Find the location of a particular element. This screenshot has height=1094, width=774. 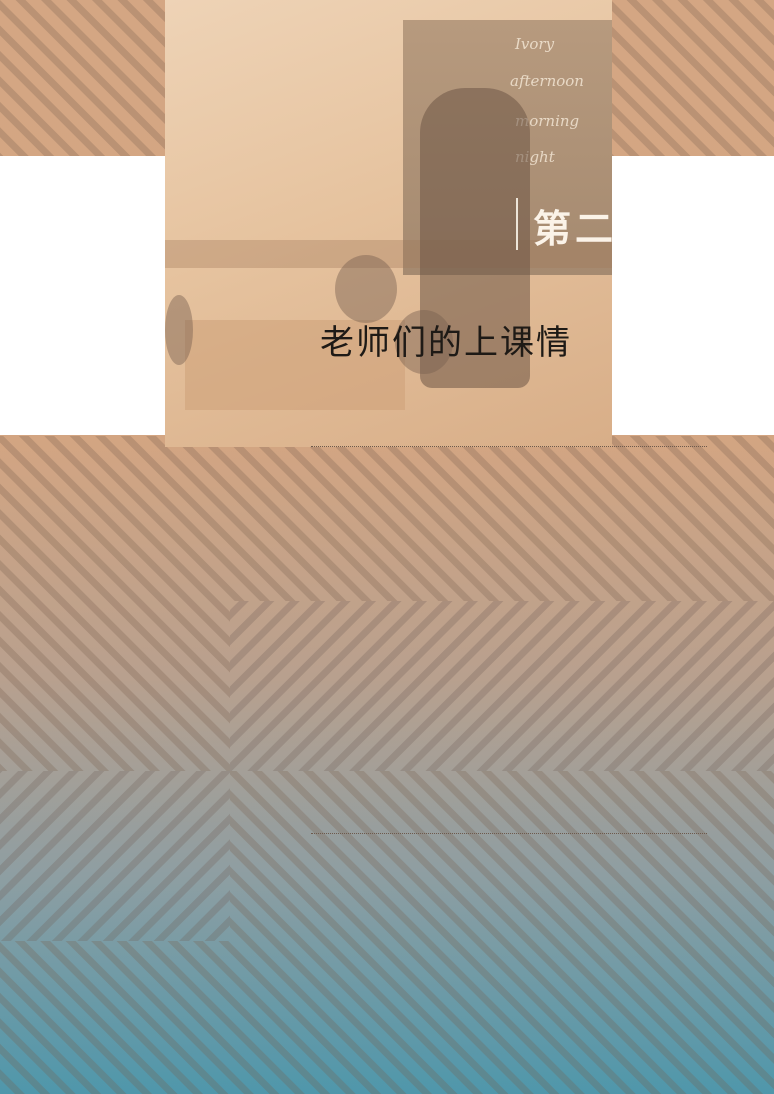

chalk-word: afternoon is located at coordinates (547, 81).